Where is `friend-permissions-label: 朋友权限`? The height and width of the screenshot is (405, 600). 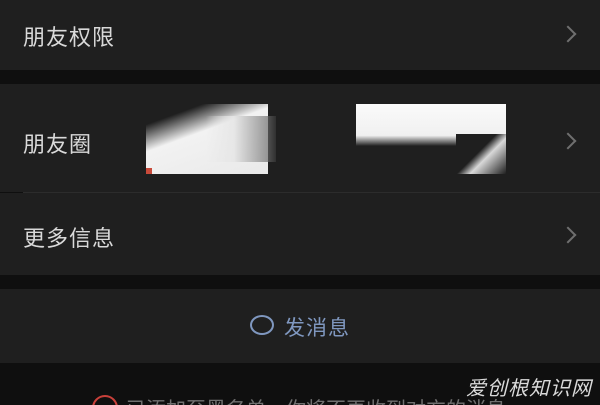 friend-permissions-label: 朋友权限 is located at coordinates (69, 38).